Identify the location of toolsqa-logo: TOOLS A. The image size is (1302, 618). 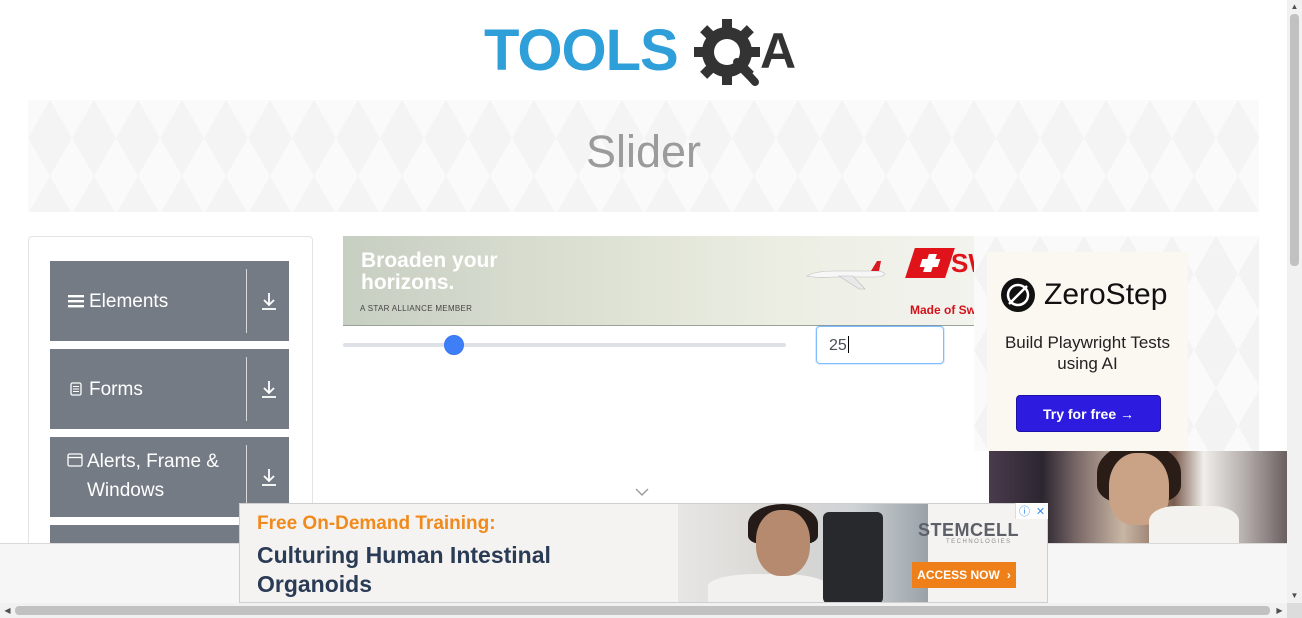
(646, 53).